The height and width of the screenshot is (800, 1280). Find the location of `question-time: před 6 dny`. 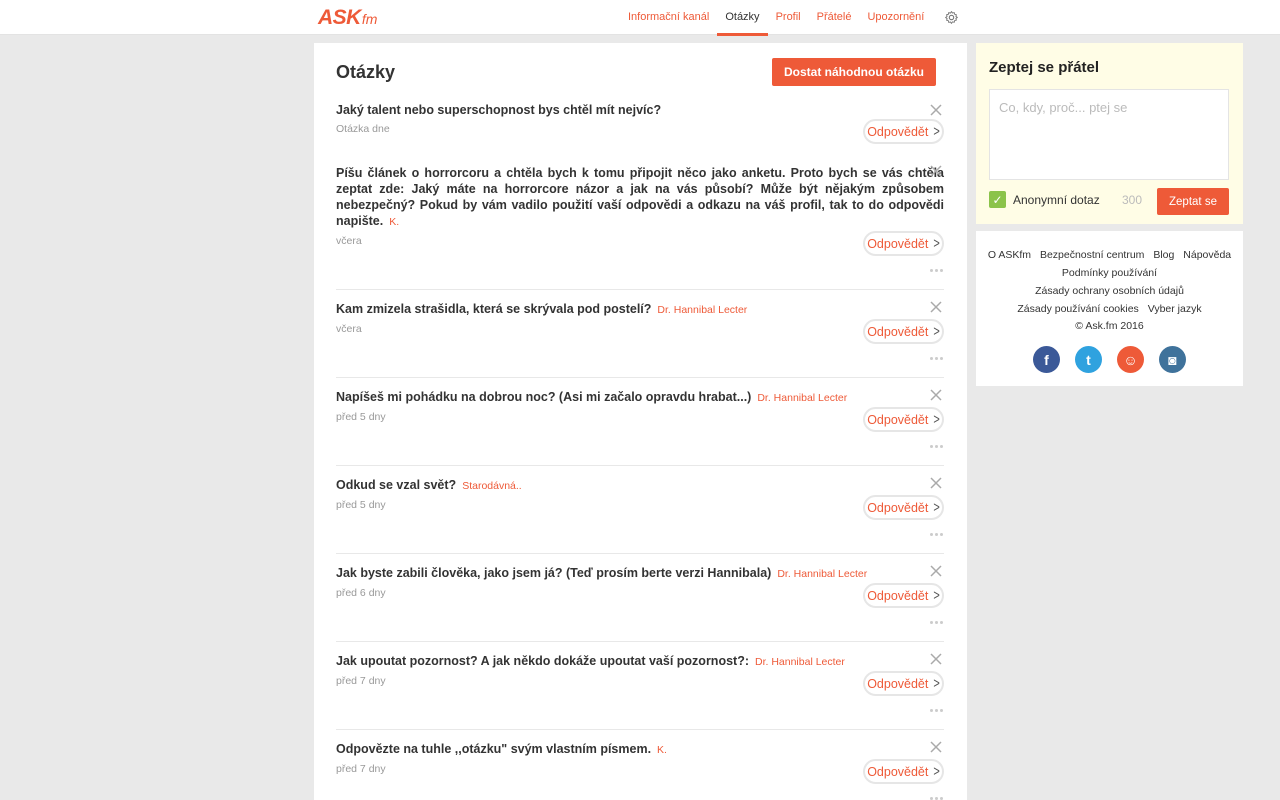

question-time: před 6 dny is located at coordinates (361, 593).